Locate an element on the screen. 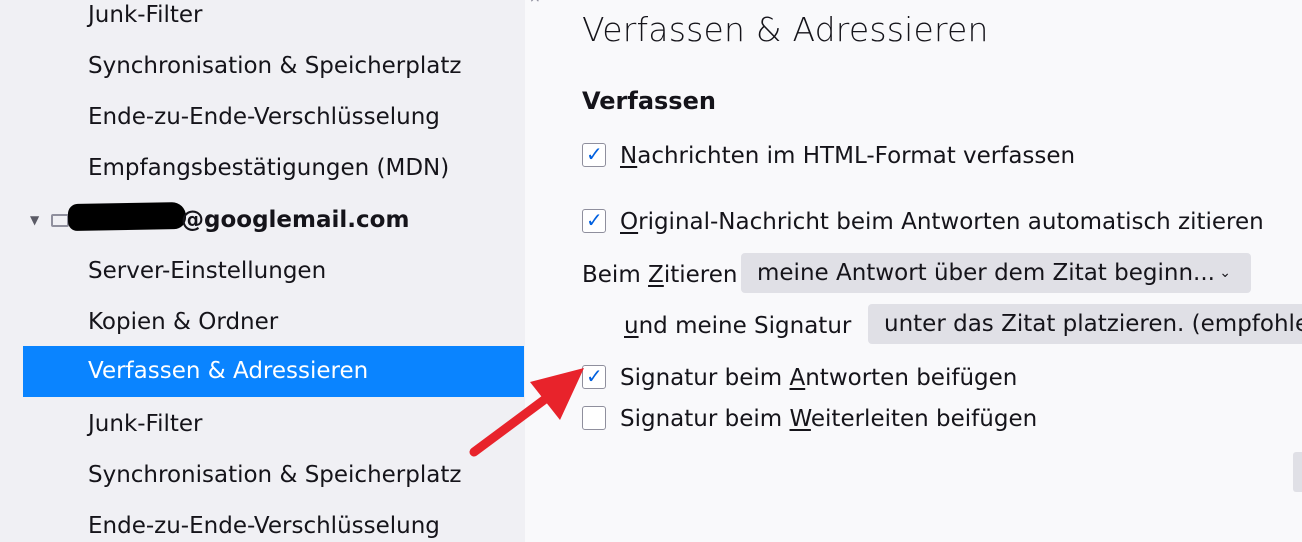  quote-mode-label: Beim Zitieren is located at coordinates (660, 275).